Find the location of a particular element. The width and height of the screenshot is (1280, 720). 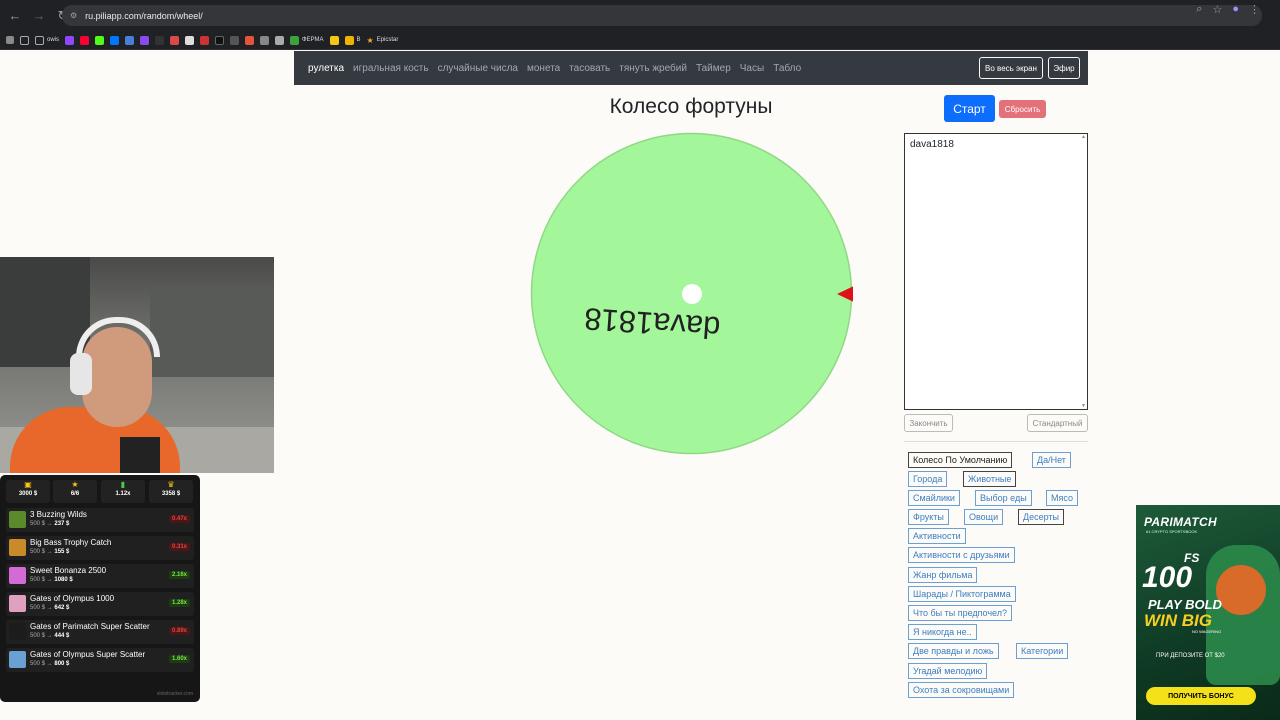

preset-would-you-rather: Что бы ты предпочел? is located at coordinates (960, 613).